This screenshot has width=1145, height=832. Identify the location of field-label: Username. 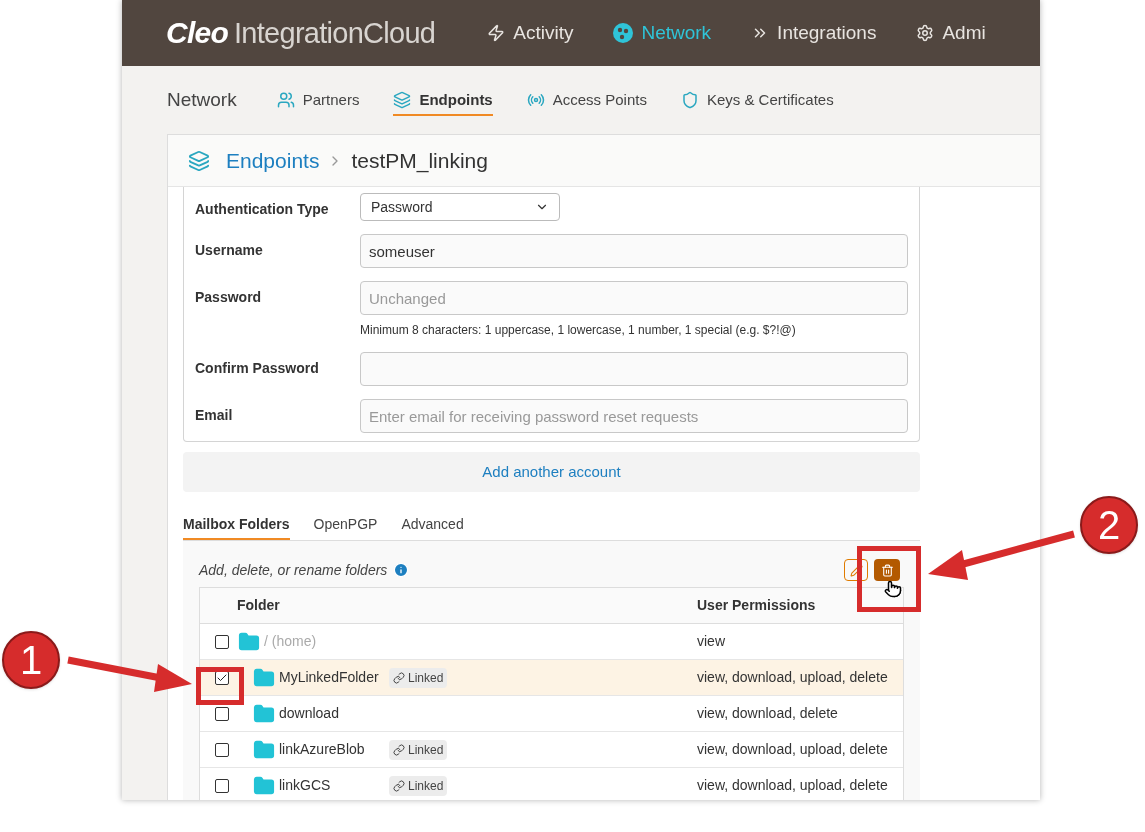
(229, 250).